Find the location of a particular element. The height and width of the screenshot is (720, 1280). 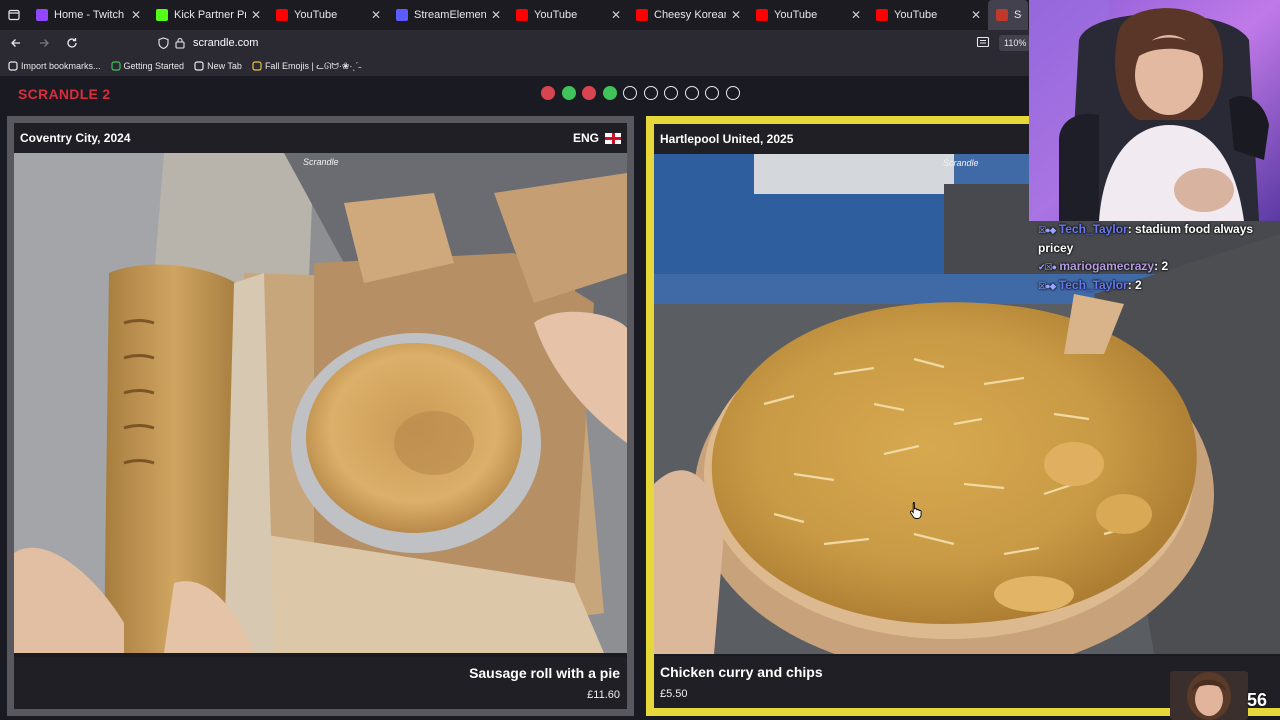

round-progress-dots is located at coordinates (643, 93).